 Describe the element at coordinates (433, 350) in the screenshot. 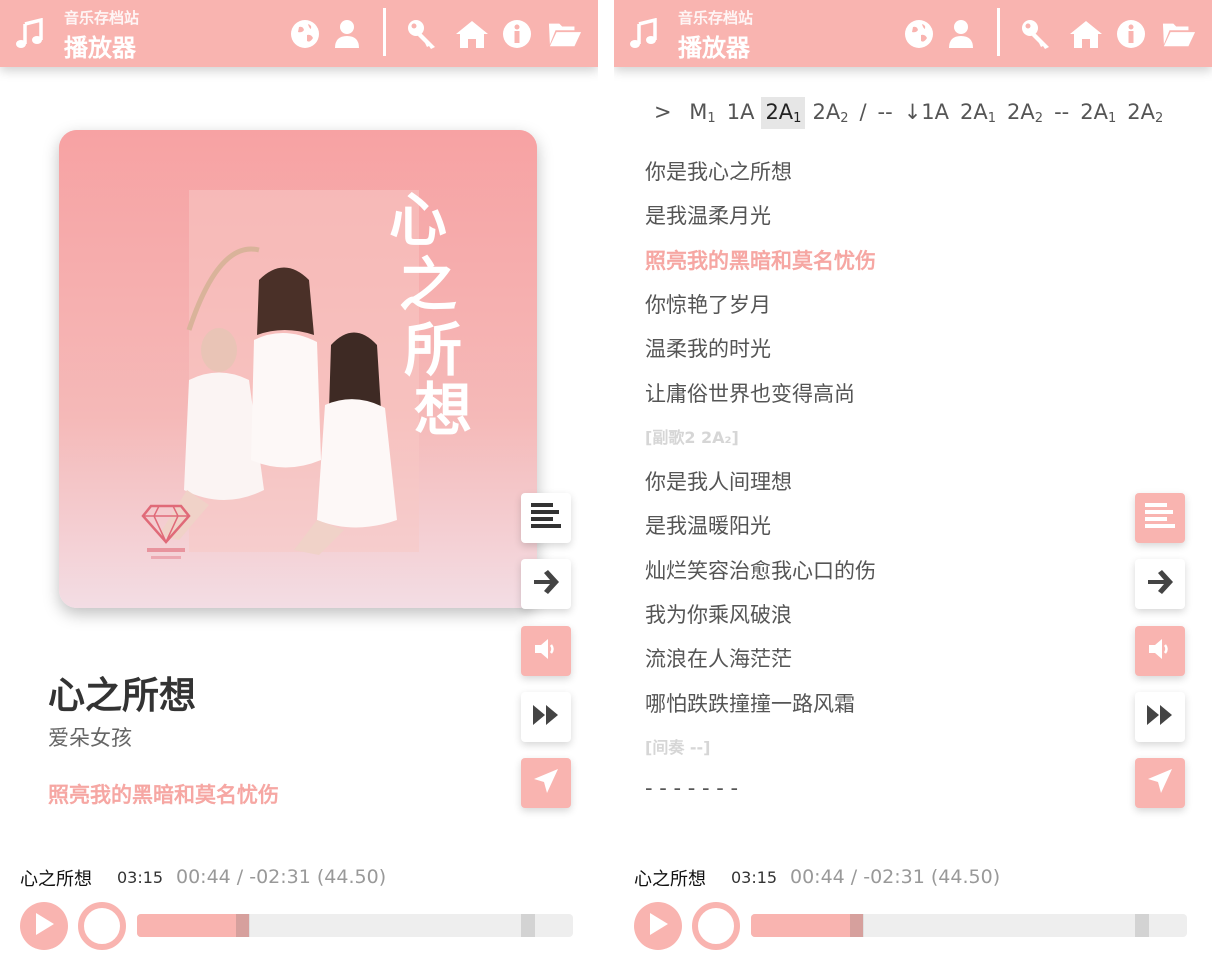

I see `cover-title-char: 所` at that location.